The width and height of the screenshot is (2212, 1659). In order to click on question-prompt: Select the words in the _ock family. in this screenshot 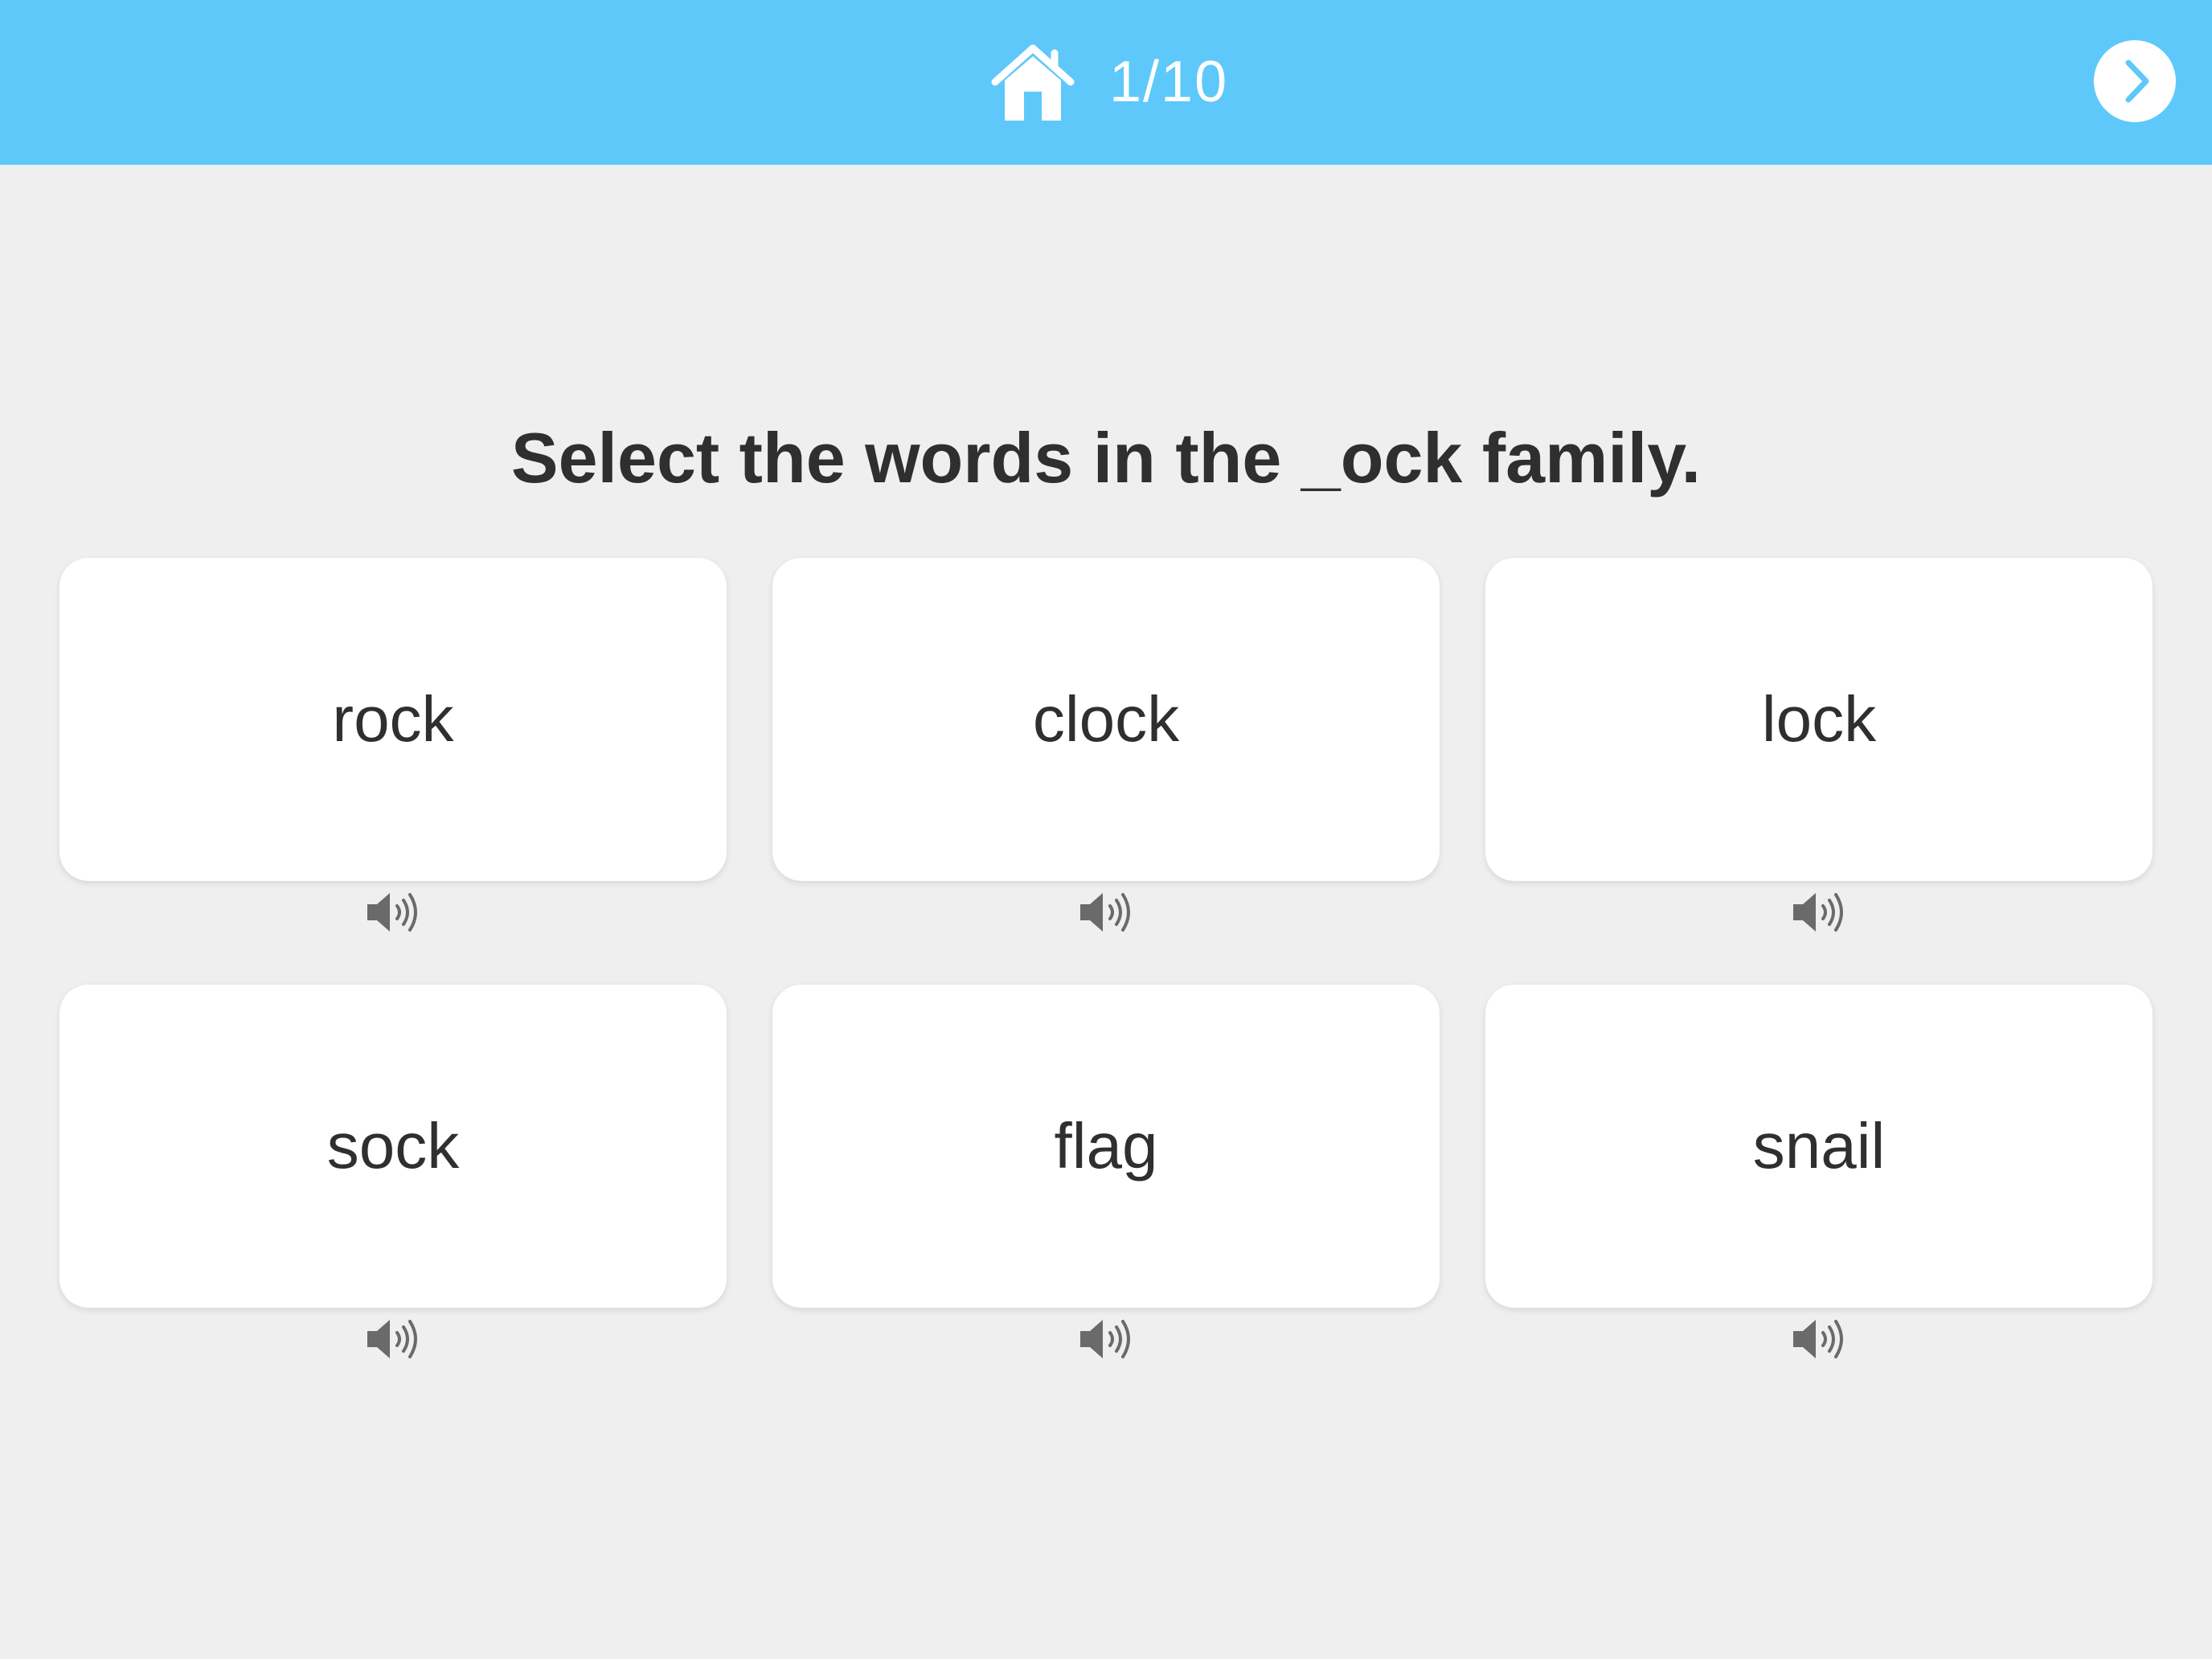, I will do `click(1106, 458)`.